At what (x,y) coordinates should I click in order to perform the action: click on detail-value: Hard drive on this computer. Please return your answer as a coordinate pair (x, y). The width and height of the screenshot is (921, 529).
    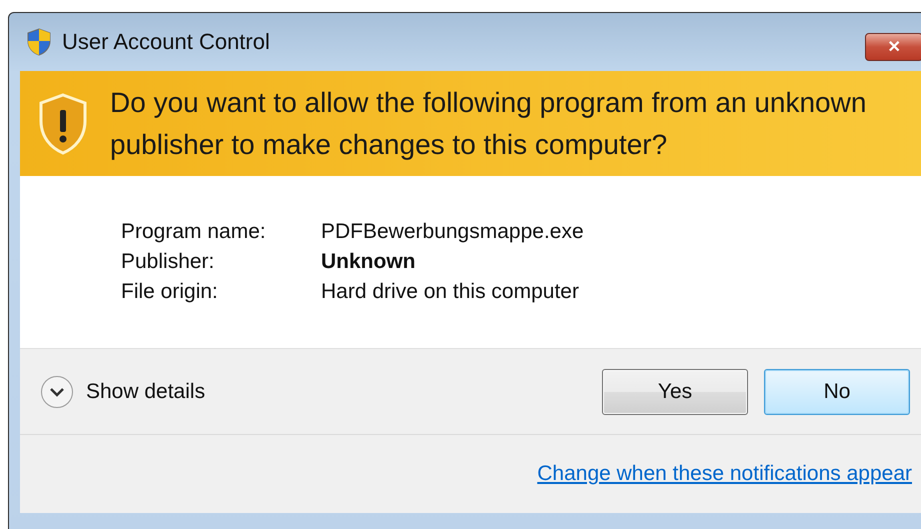
    Looking at the image, I should click on (450, 292).